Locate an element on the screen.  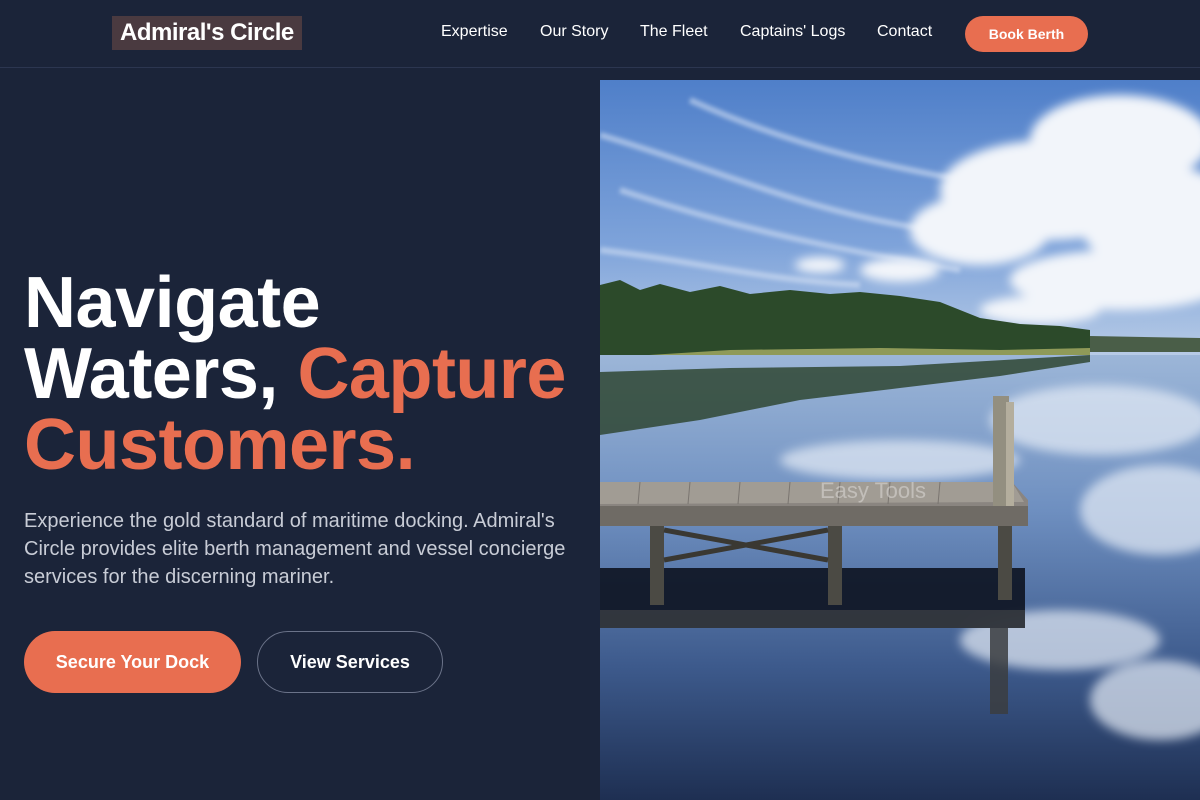
hero-title: Navigate Waters, Capture Customers. is located at coordinates (309, 374).